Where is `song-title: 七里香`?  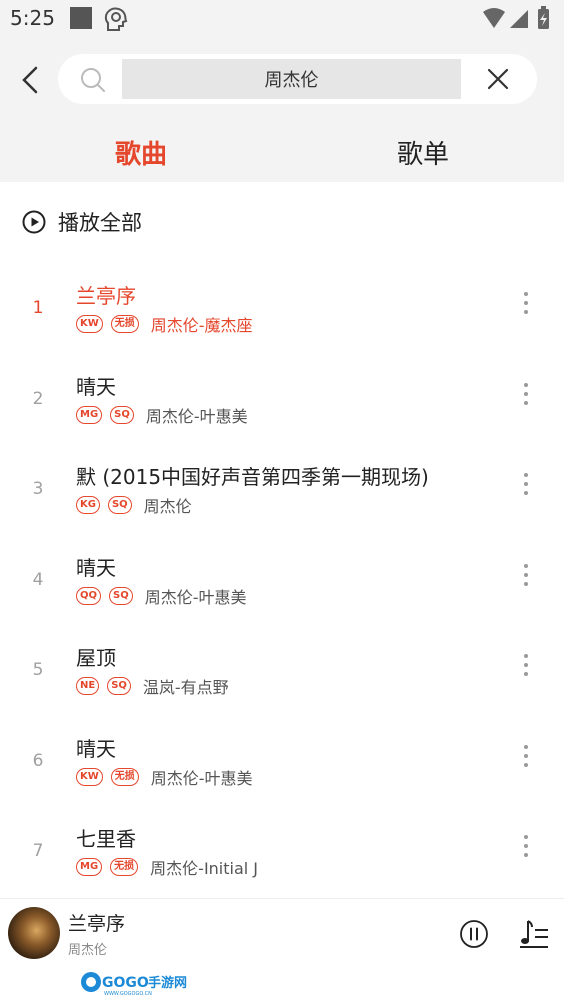 song-title: 七里香 is located at coordinates (106, 839).